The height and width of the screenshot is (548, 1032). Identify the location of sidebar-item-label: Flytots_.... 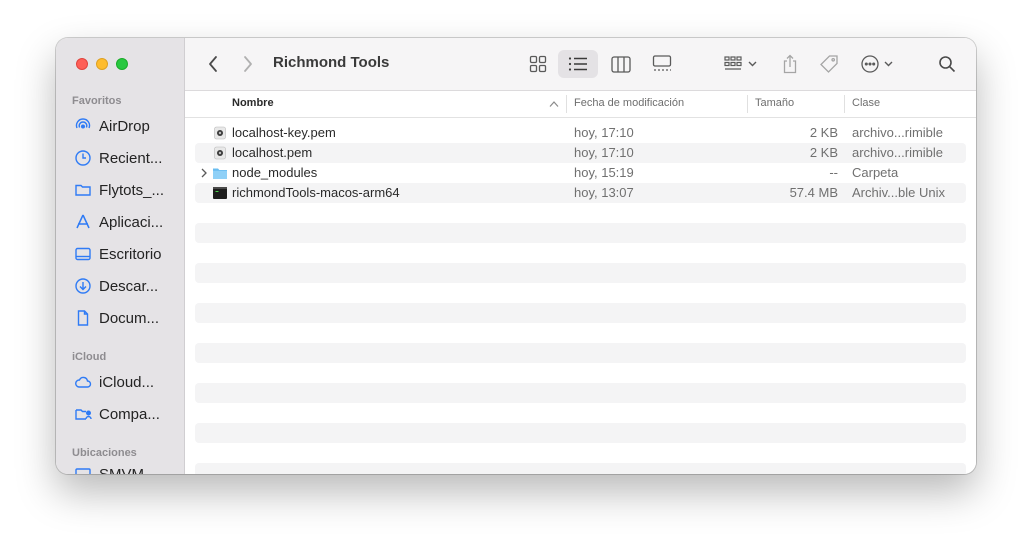
(132, 190).